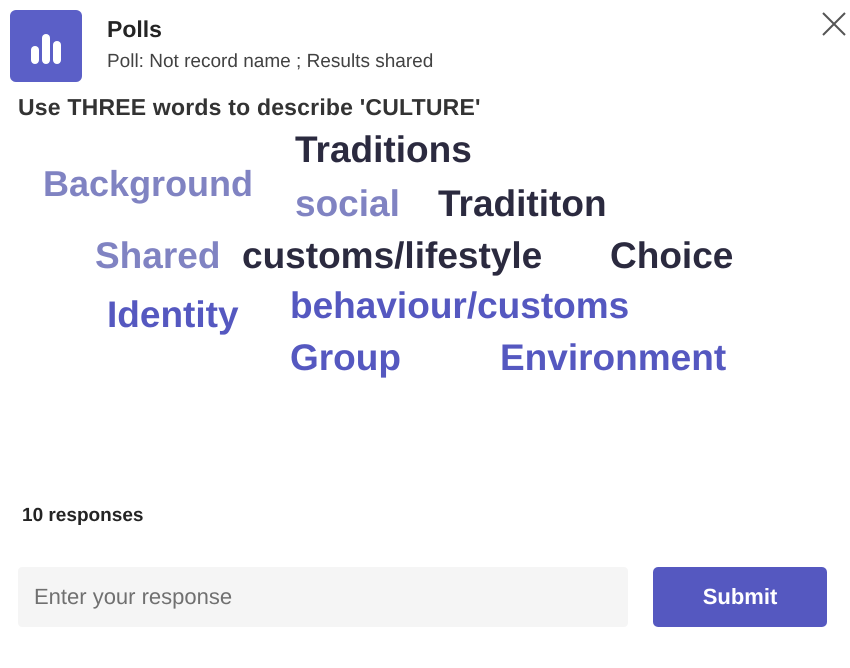 The height and width of the screenshot is (668, 850). I want to click on cloud-word: Tradititon, so click(522, 203).